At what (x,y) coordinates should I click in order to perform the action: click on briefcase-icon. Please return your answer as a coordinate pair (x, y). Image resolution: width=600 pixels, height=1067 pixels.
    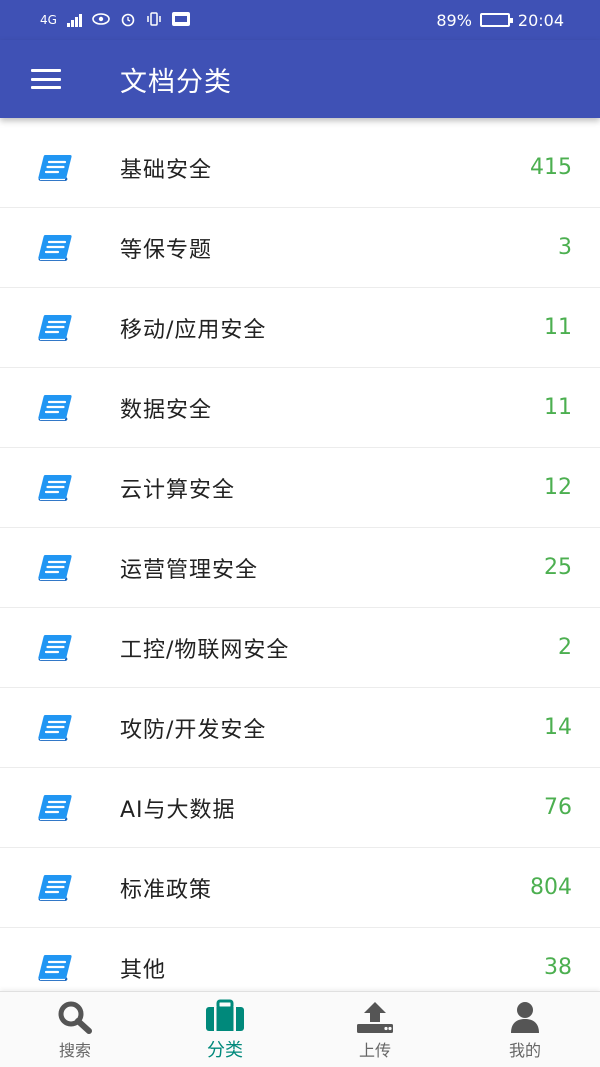
    Looking at the image, I should click on (225, 1016).